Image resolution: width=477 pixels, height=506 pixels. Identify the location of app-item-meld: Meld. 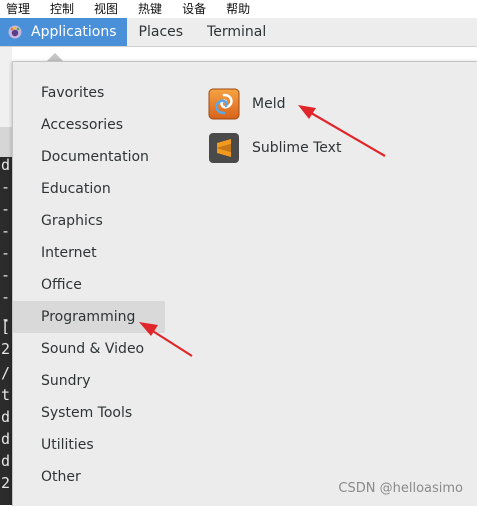
(274, 104).